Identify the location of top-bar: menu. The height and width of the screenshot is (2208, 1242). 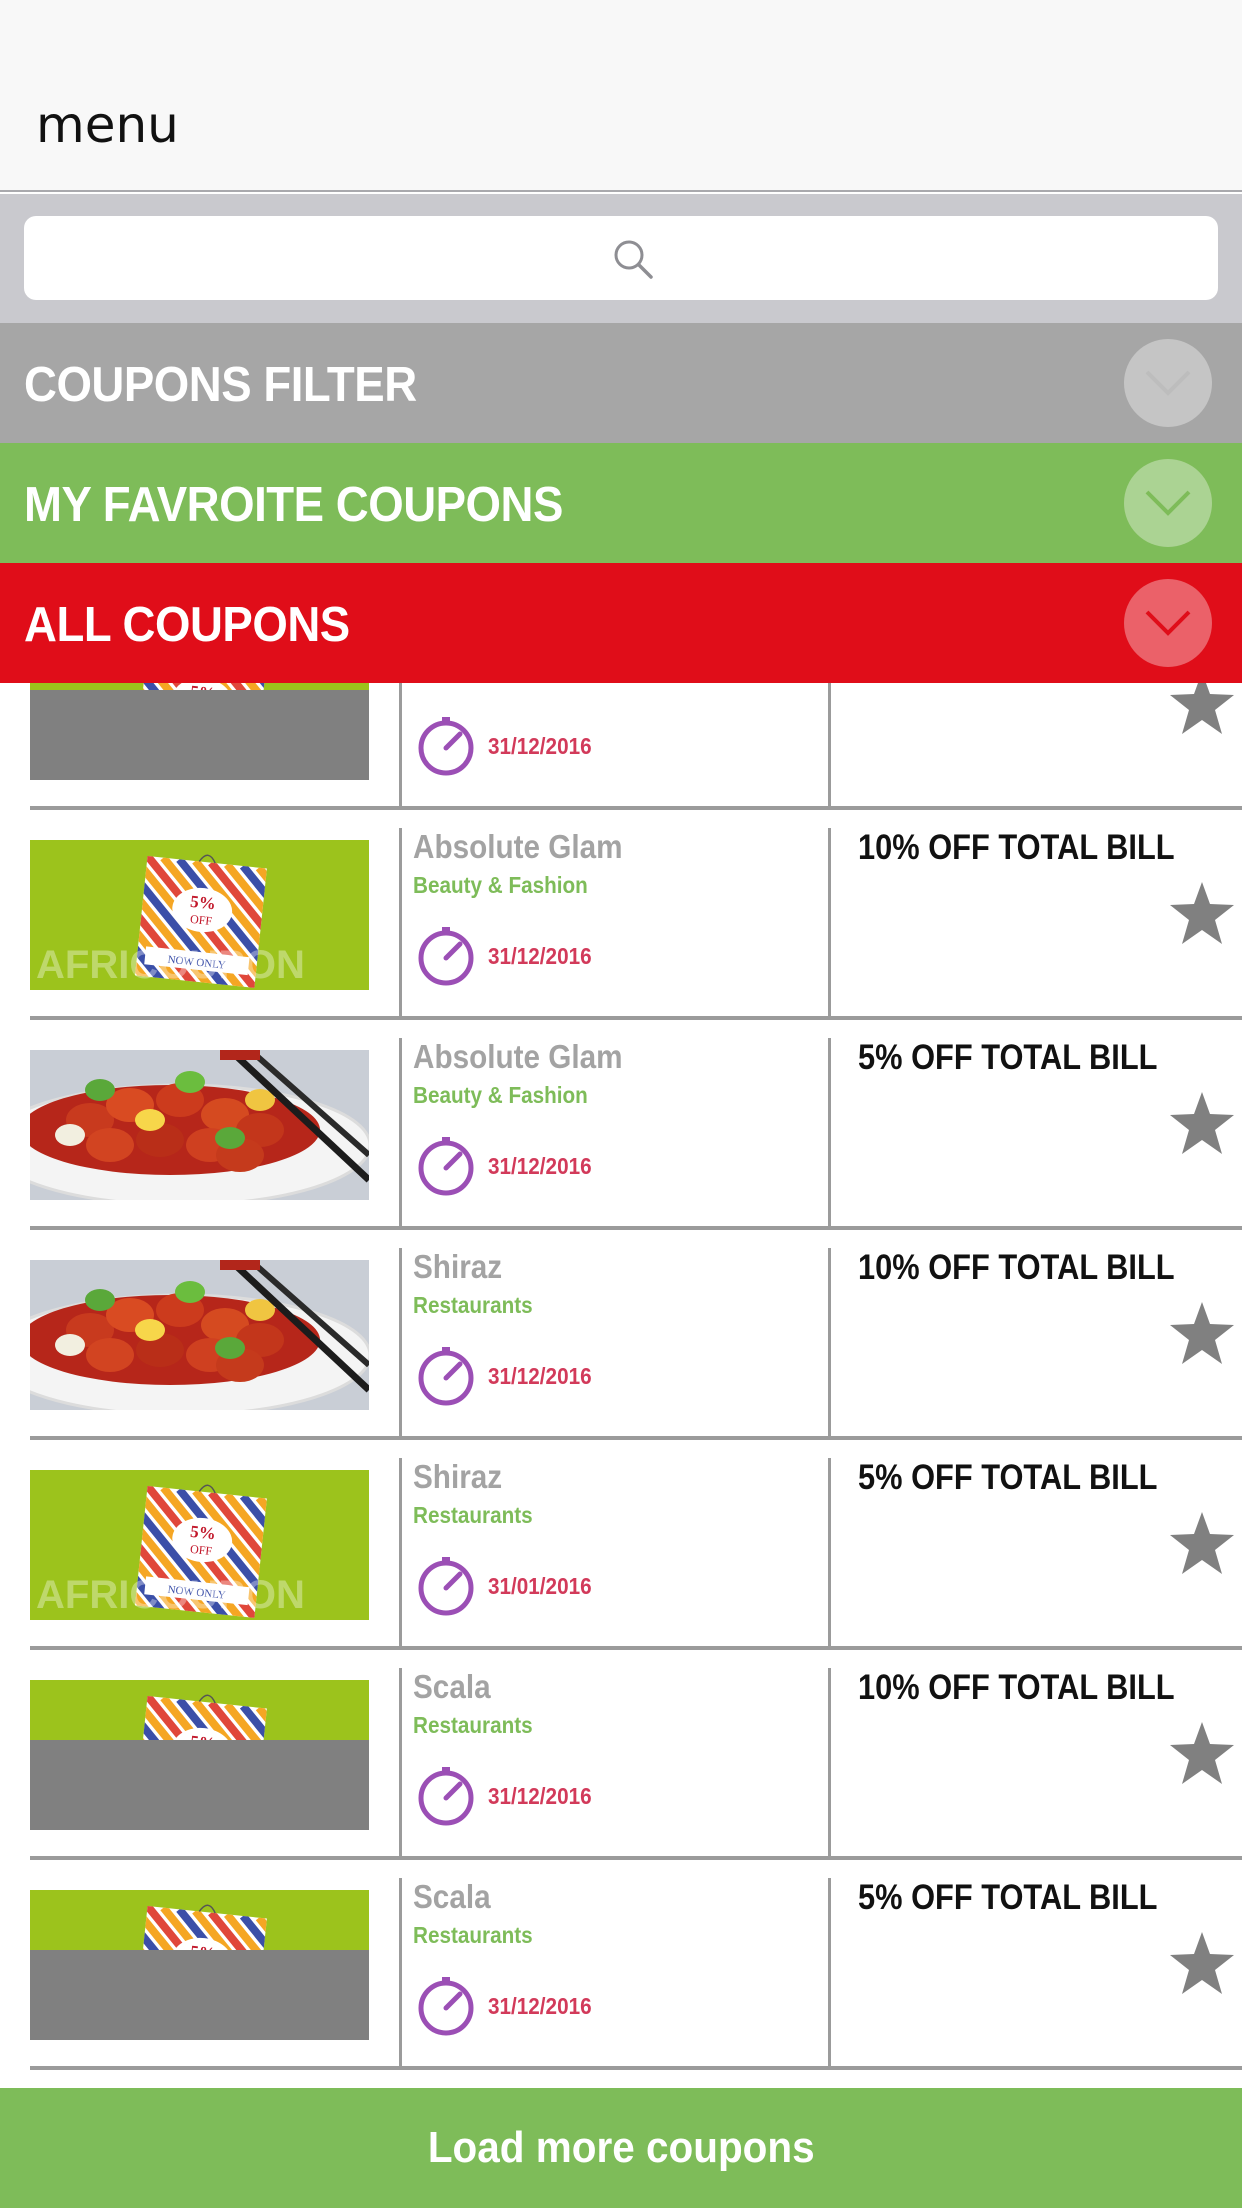
(621, 96).